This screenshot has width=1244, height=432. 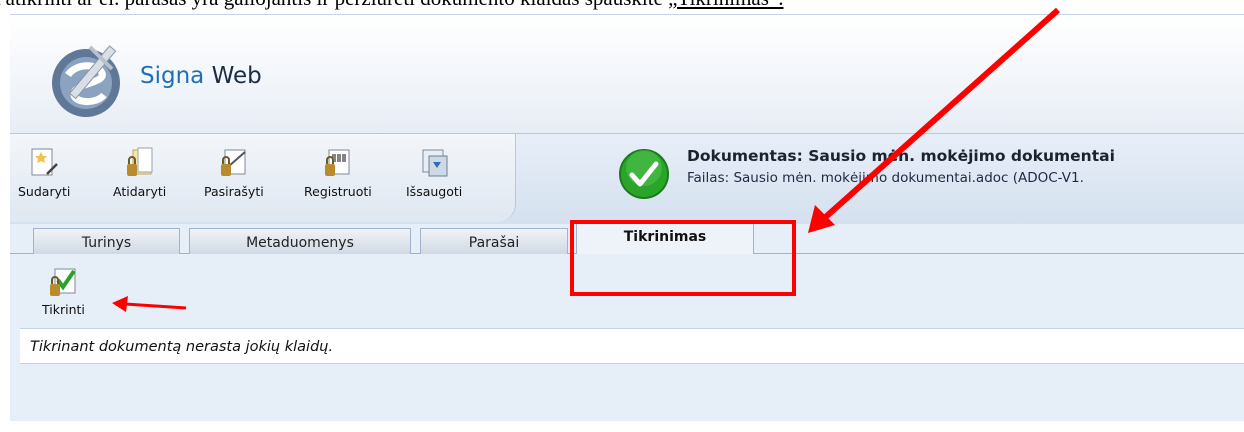 What do you see at coordinates (300, 241) in the screenshot?
I see `tab-metaduomenys: Metaduomenys` at bounding box center [300, 241].